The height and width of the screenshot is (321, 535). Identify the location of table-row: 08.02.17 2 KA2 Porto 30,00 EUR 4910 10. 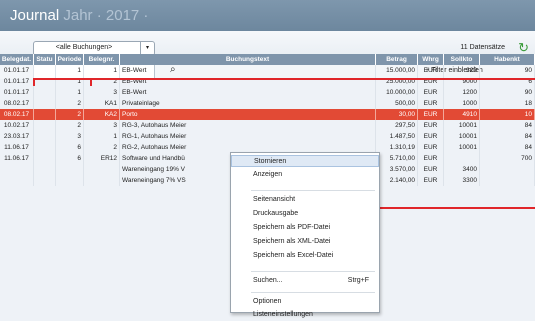
(267, 114).